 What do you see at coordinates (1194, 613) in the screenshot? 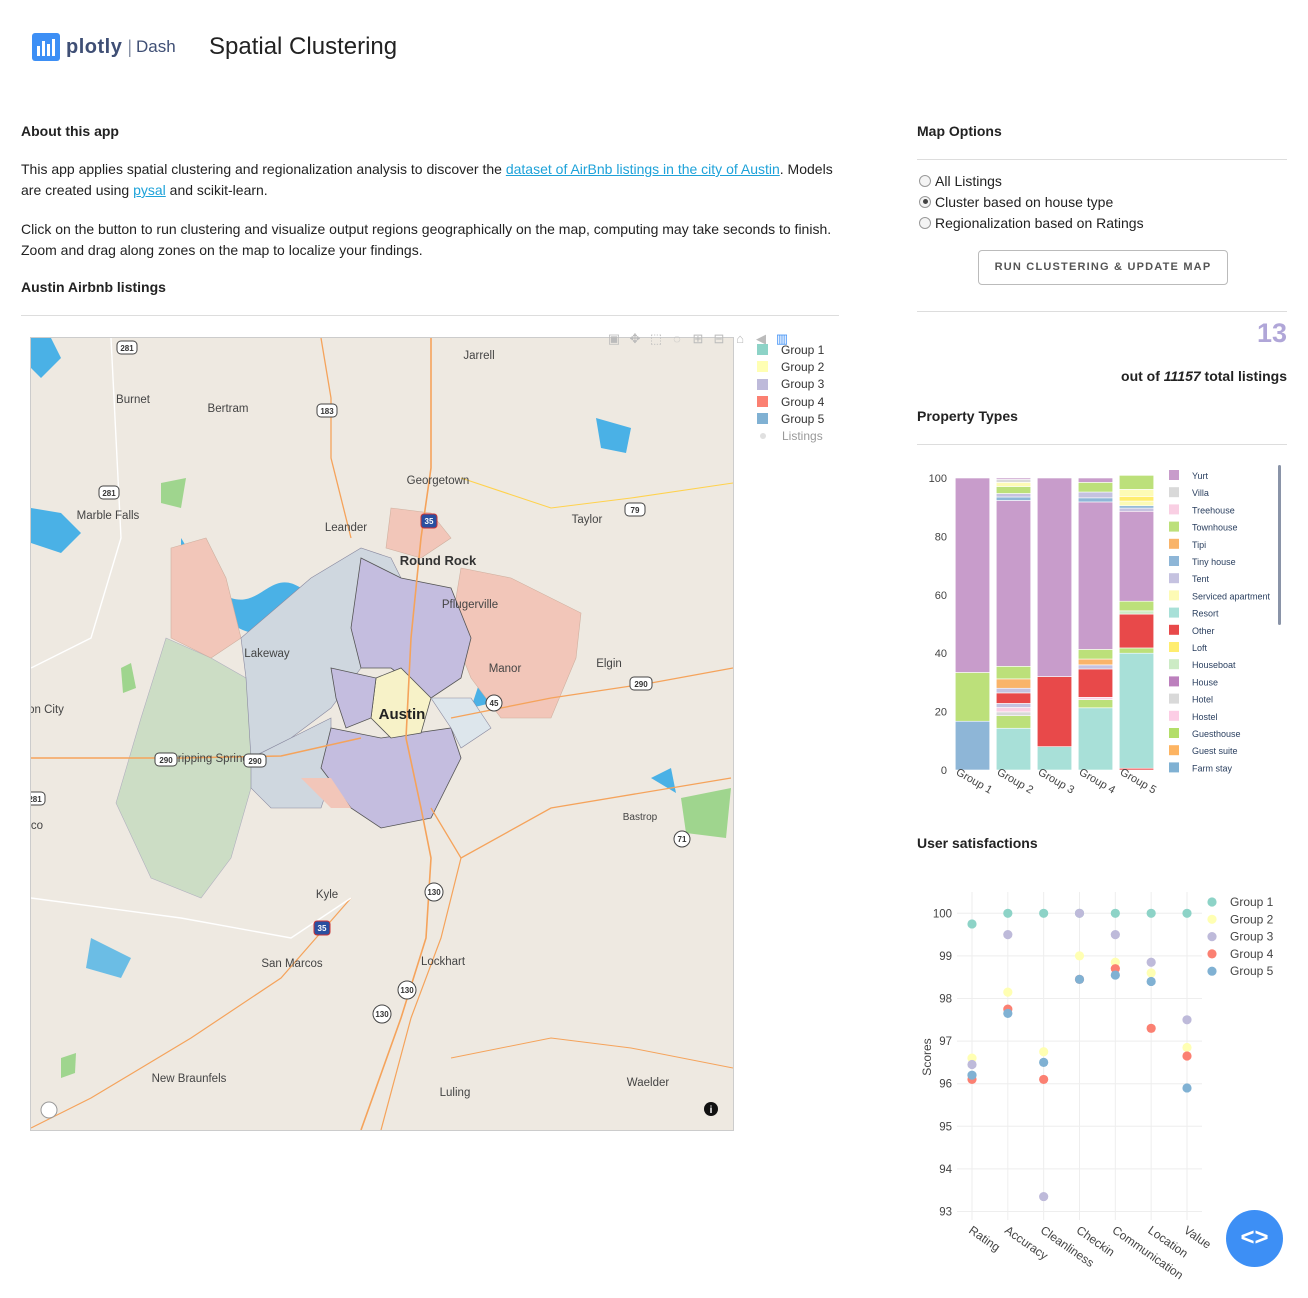
I see `legend-item: Resort` at bounding box center [1194, 613].